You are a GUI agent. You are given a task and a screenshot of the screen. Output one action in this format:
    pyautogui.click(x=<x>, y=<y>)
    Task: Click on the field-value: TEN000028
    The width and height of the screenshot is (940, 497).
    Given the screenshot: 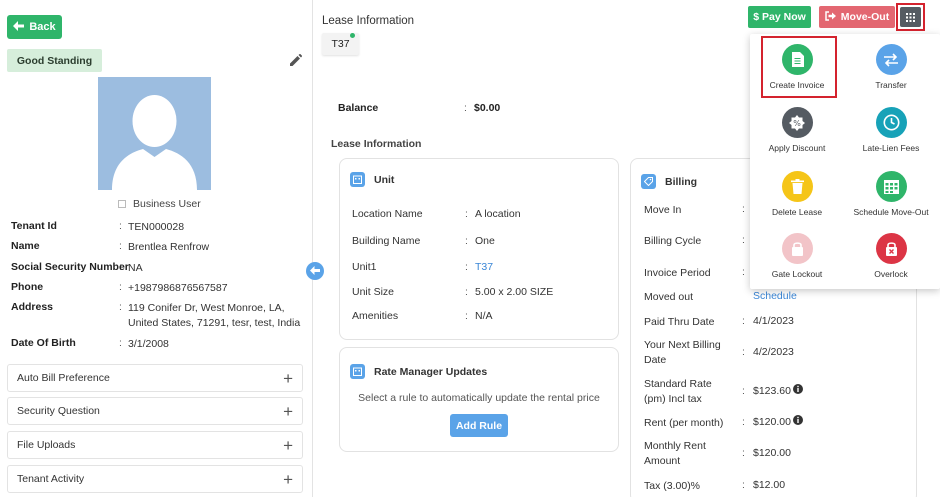 What is the action you would take?
    pyautogui.click(x=156, y=227)
    